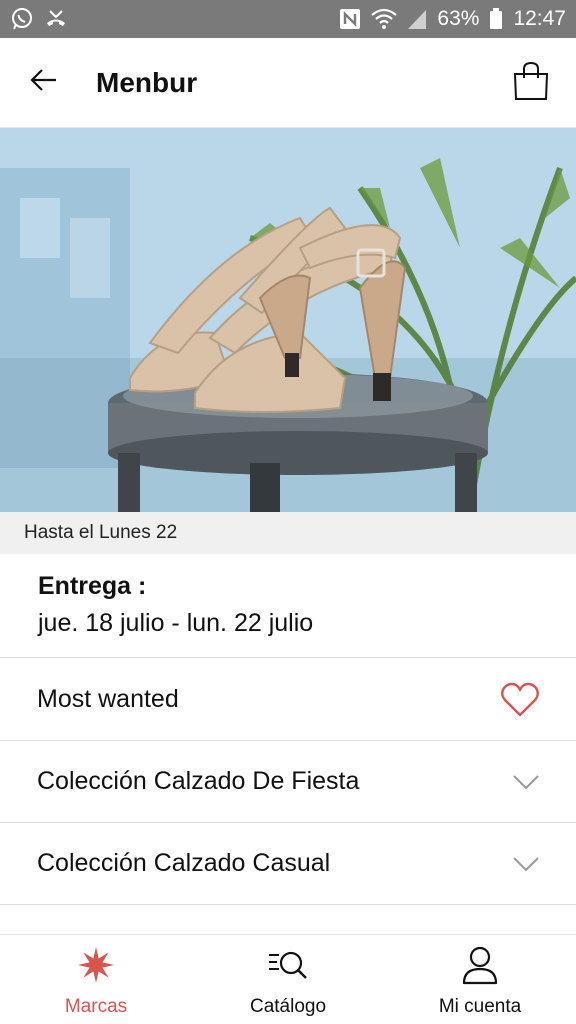 The width and height of the screenshot is (576, 1024). I want to click on search-list-icon, so click(288, 967).